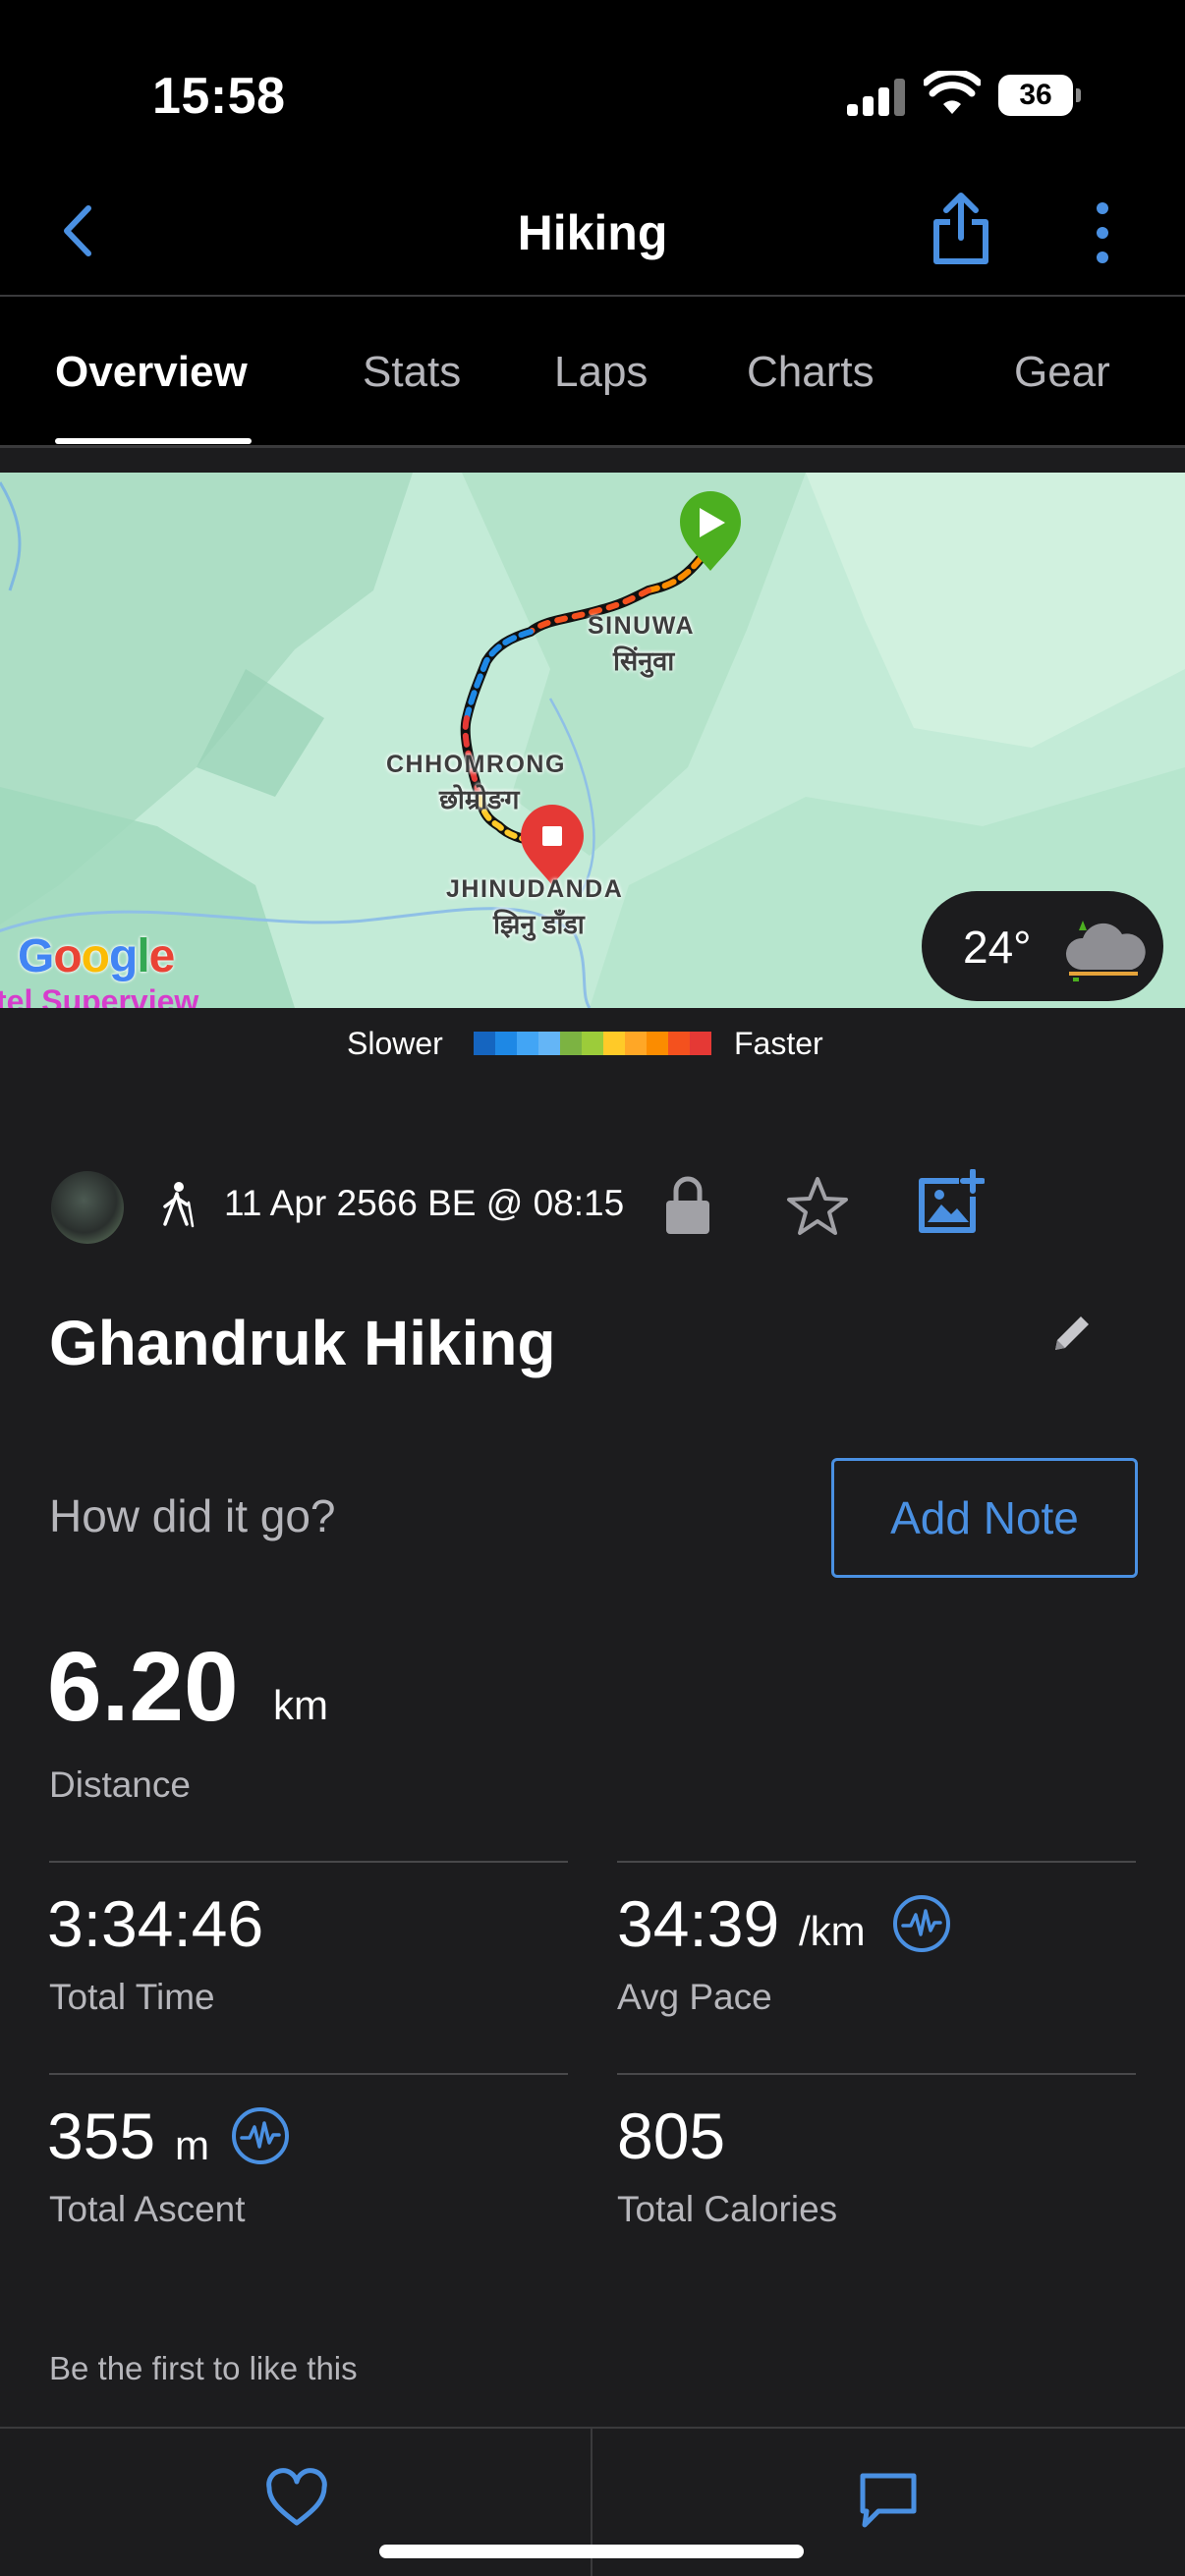 The image size is (1185, 2576). Describe the element at coordinates (1062, 372) in the screenshot. I see `tab-gear: Gear` at that location.